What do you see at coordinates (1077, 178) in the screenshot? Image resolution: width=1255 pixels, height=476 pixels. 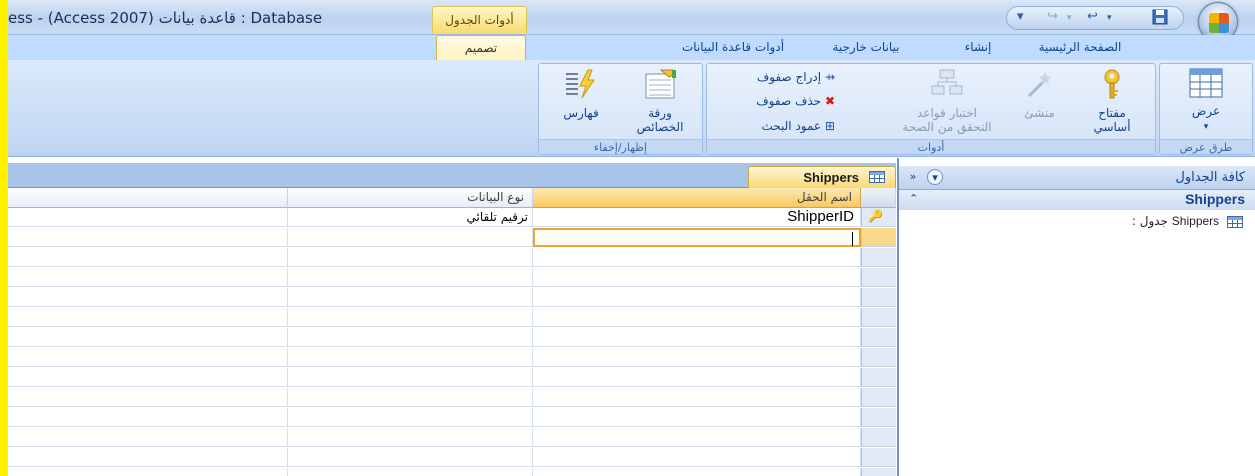 I see `nav-pane-header: » ▾ كافة الجداول` at bounding box center [1077, 178].